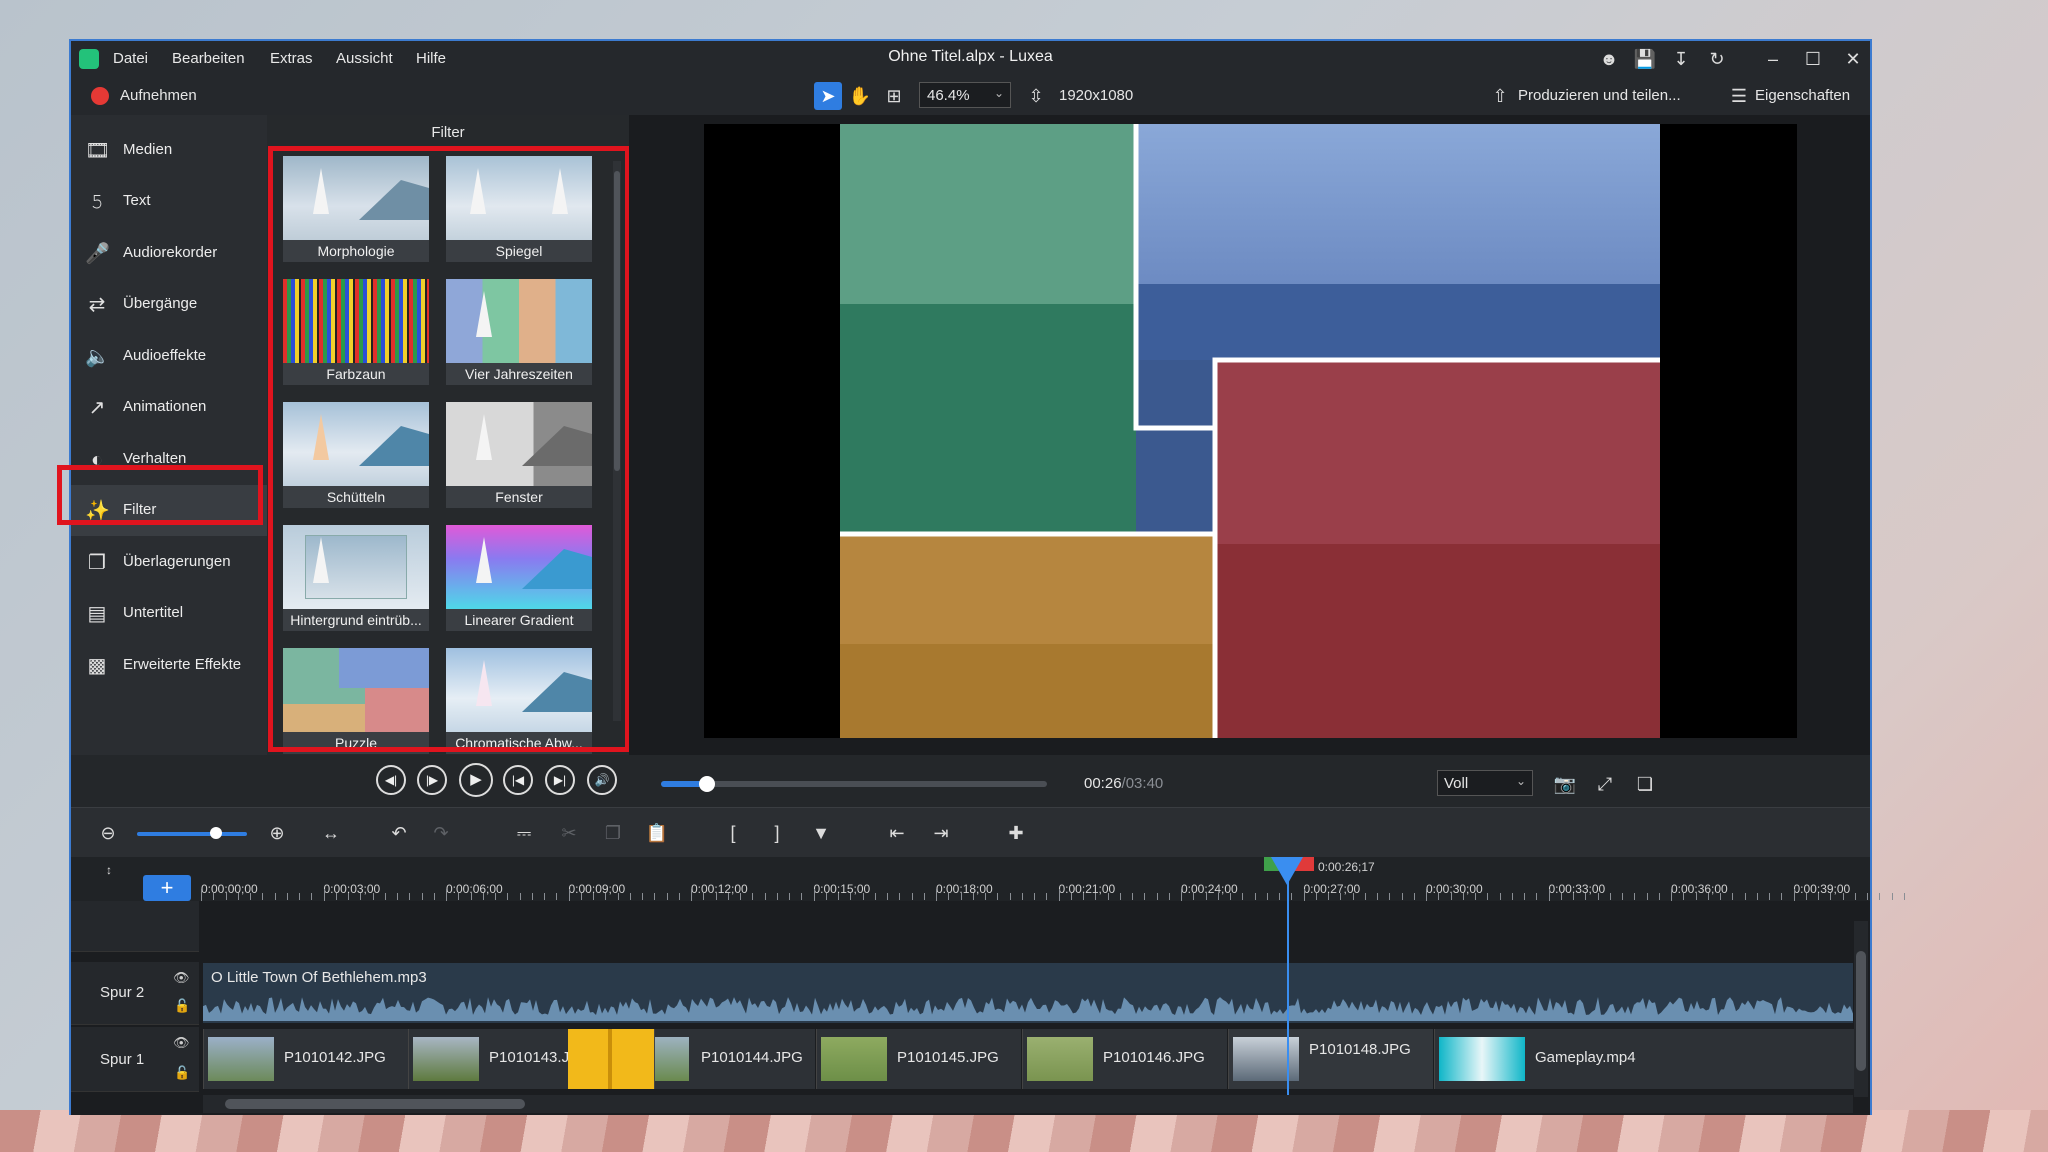  What do you see at coordinates (860, 96) in the screenshot?
I see `hand-tool-icon: ✋` at bounding box center [860, 96].